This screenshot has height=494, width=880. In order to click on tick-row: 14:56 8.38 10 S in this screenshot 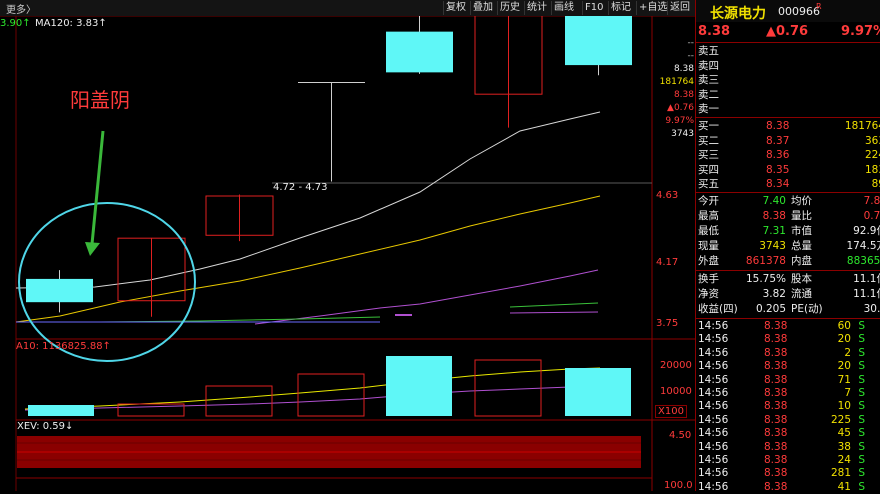, I will do `click(788, 406)`.